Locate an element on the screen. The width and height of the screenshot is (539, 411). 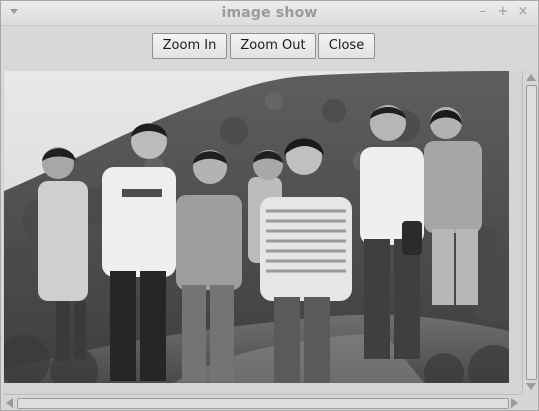
close-window-icon: × is located at coordinates (523, 12).